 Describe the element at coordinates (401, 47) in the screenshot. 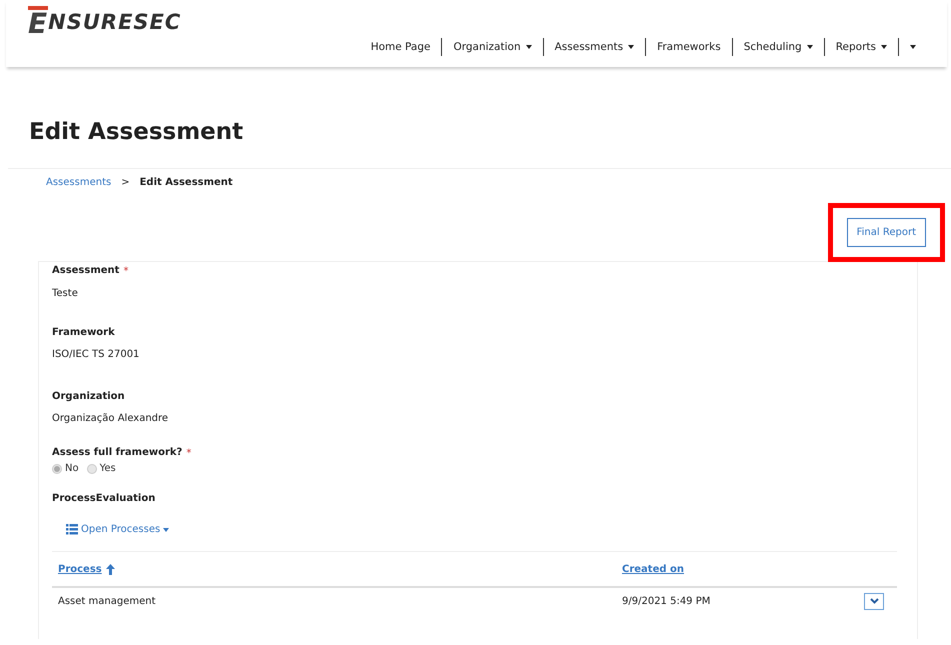

I see `nav-link: Home Page` at that location.